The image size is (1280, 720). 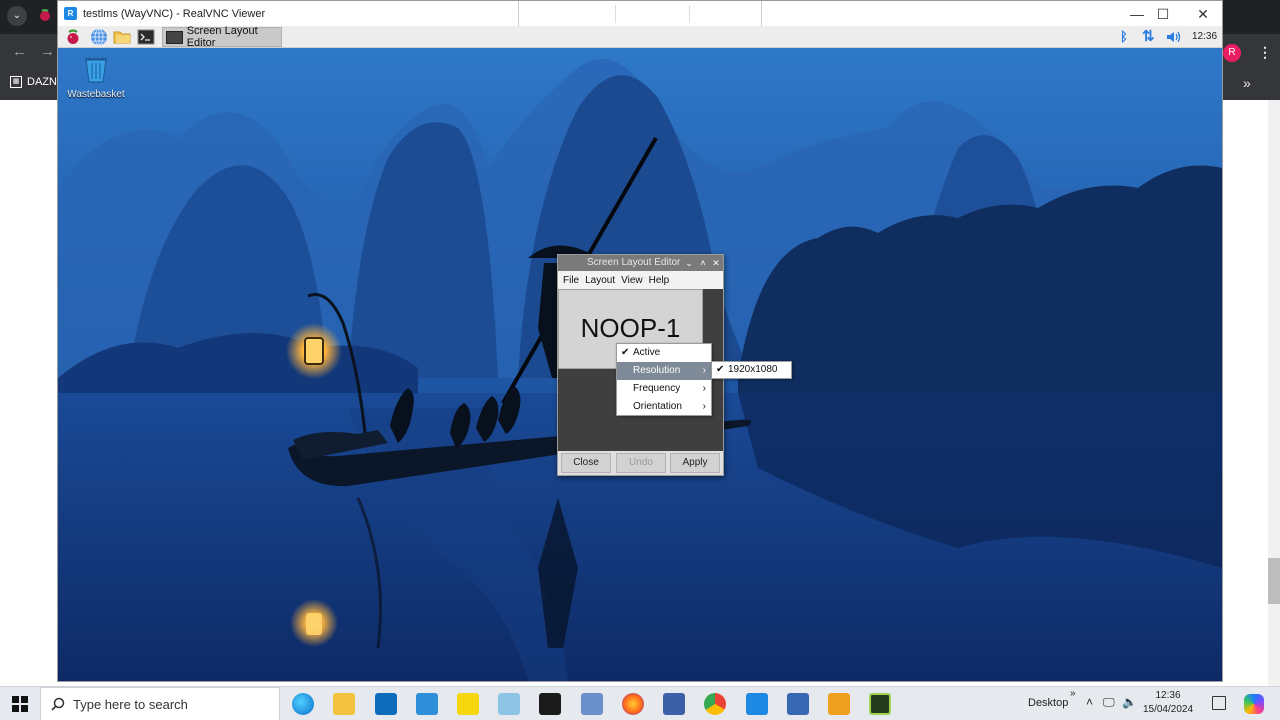 What do you see at coordinates (122, 37) in the screenshot?
I see `file-manager-folder-icon` at bounding box center [122, 37].